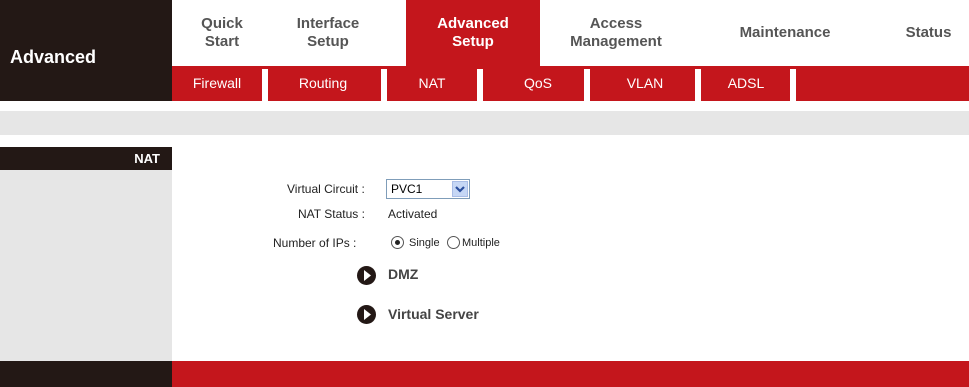  Describe the element at coordinates (433, 314) in the screenshot. I see `virtual-server-link: Virtual Server` at that location.